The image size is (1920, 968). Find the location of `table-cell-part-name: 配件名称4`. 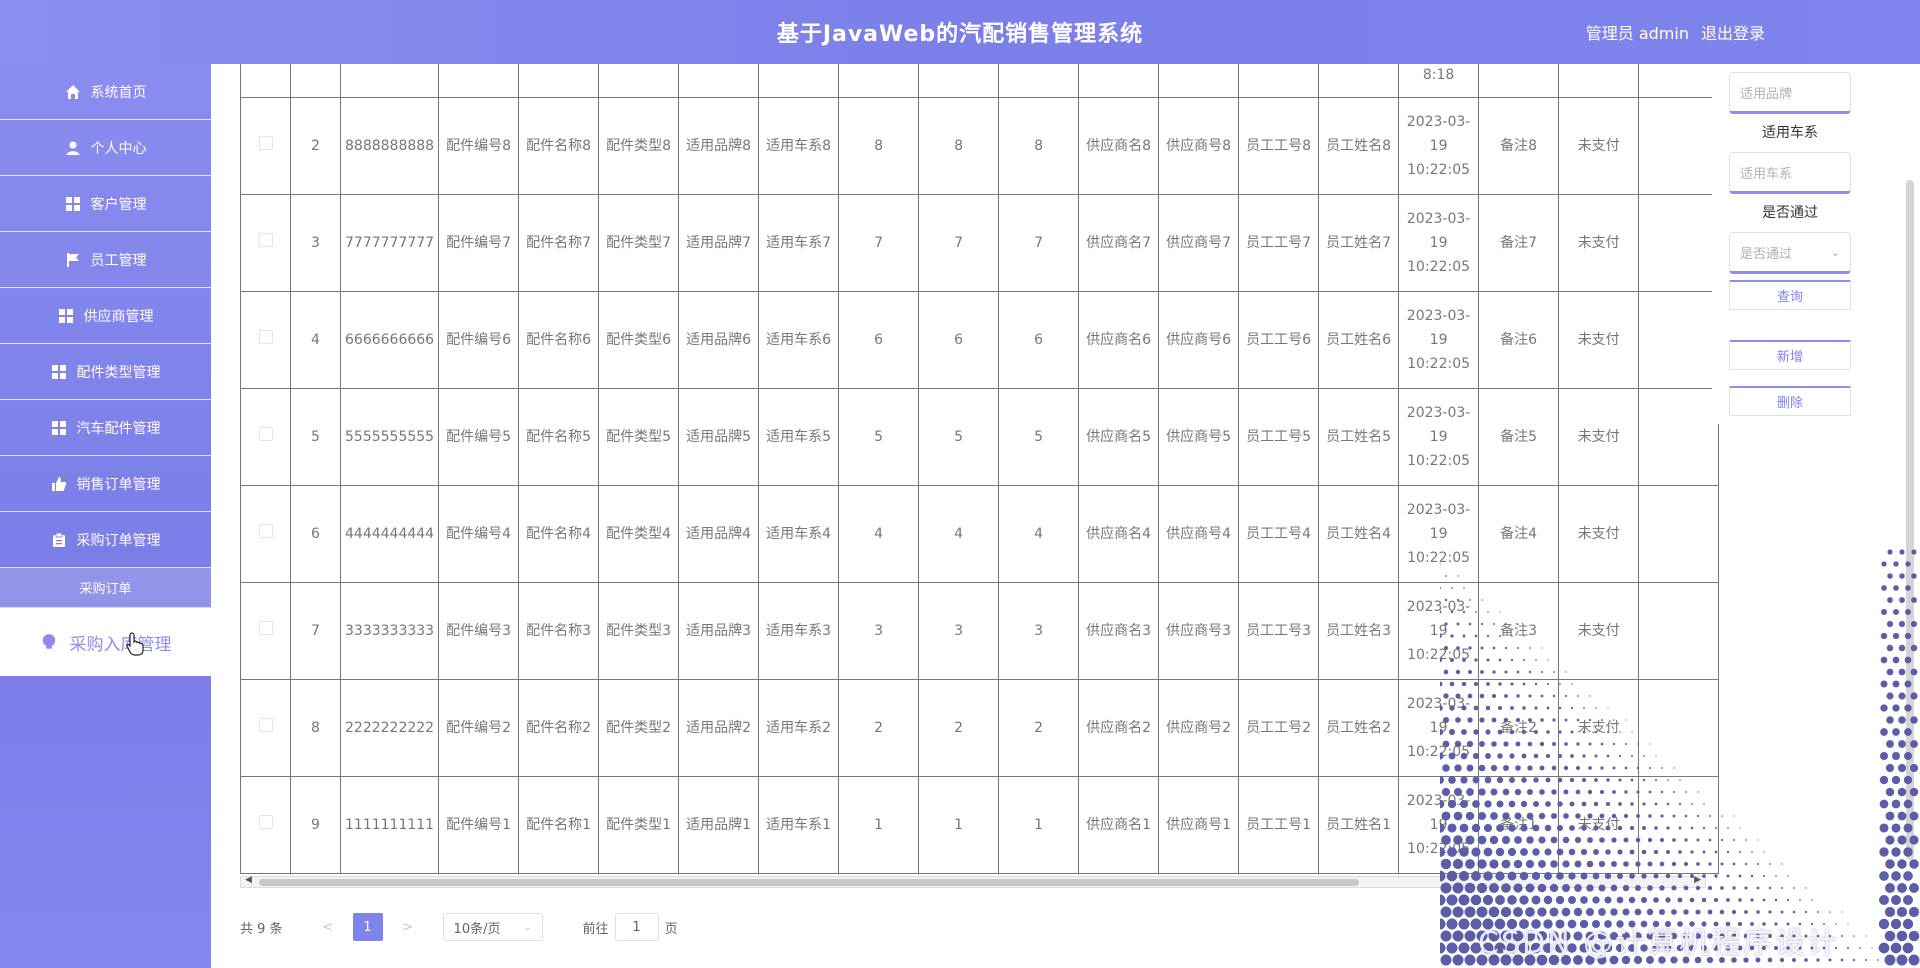

table-cell-part-name: 配件名称4 is located at coordinates (559, 534).